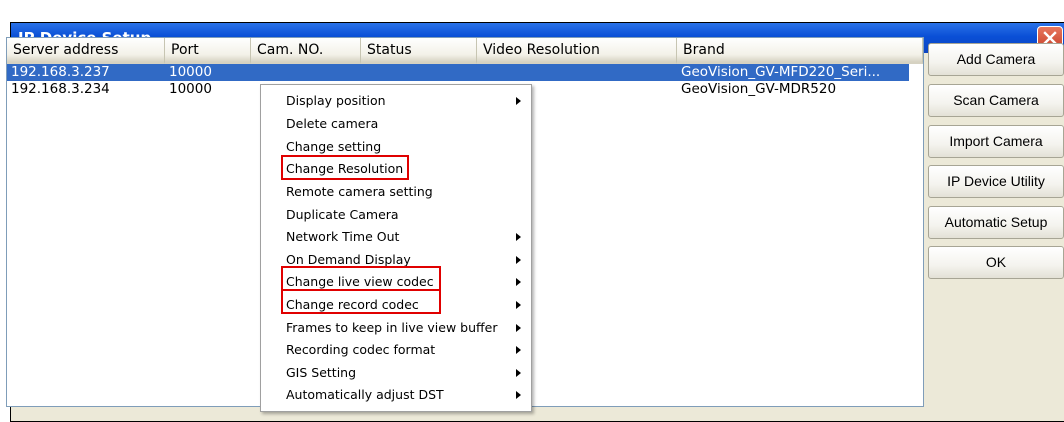 This screenshot has height=422, width=1064. What do you see at coordinates (577, 51) in the screenshot?
I see `column-header-video-resolution: Video Resolution` at bounding box center [577, 51].